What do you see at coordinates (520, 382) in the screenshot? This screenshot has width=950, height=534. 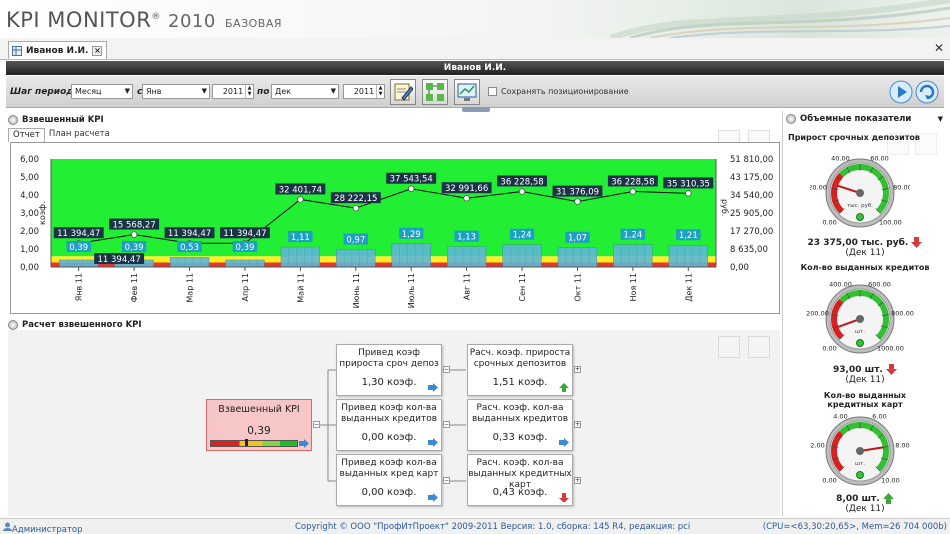 I see `right-node-value: 1,51 коэф.` at bounding box center [520, 382].